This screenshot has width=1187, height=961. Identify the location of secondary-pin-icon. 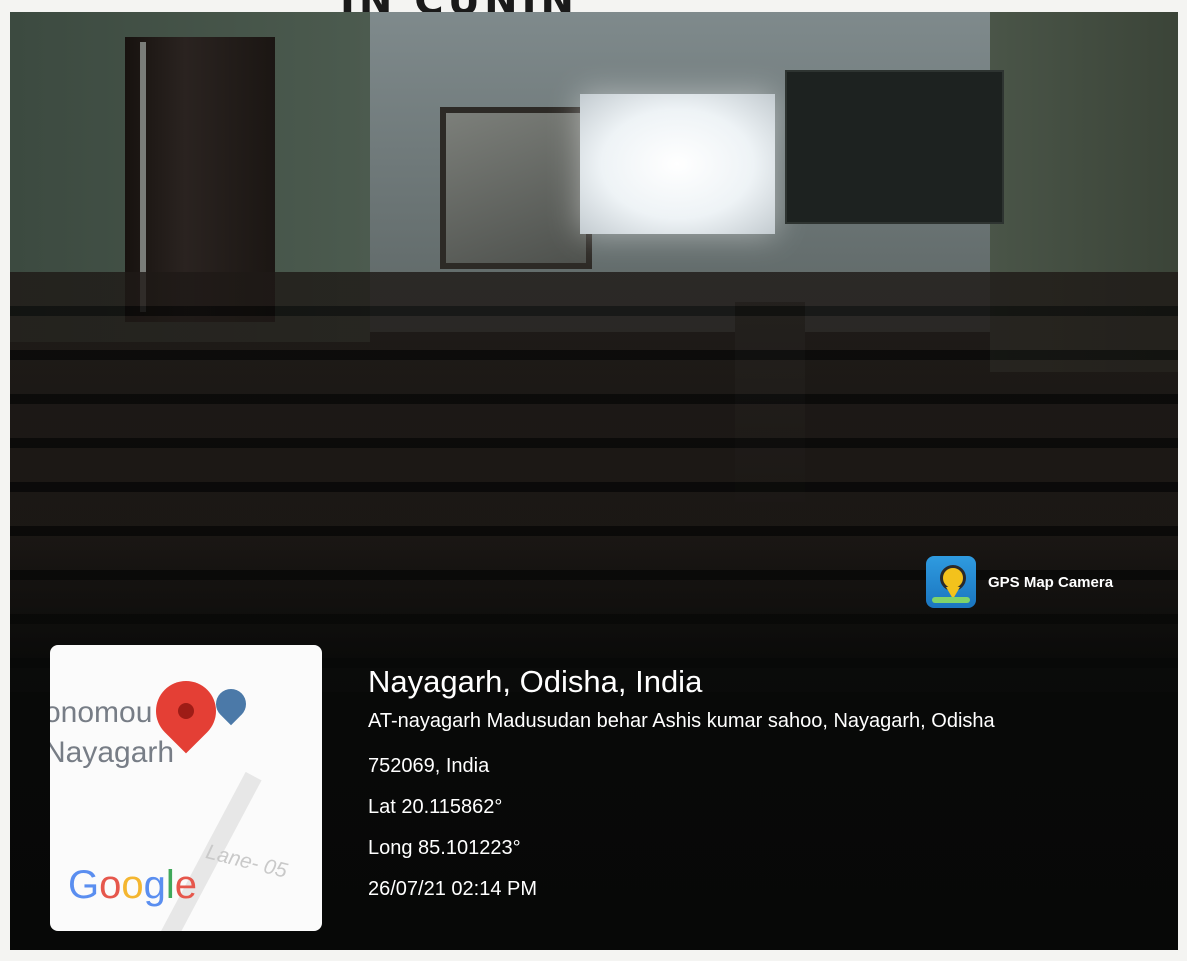
(231, 704).